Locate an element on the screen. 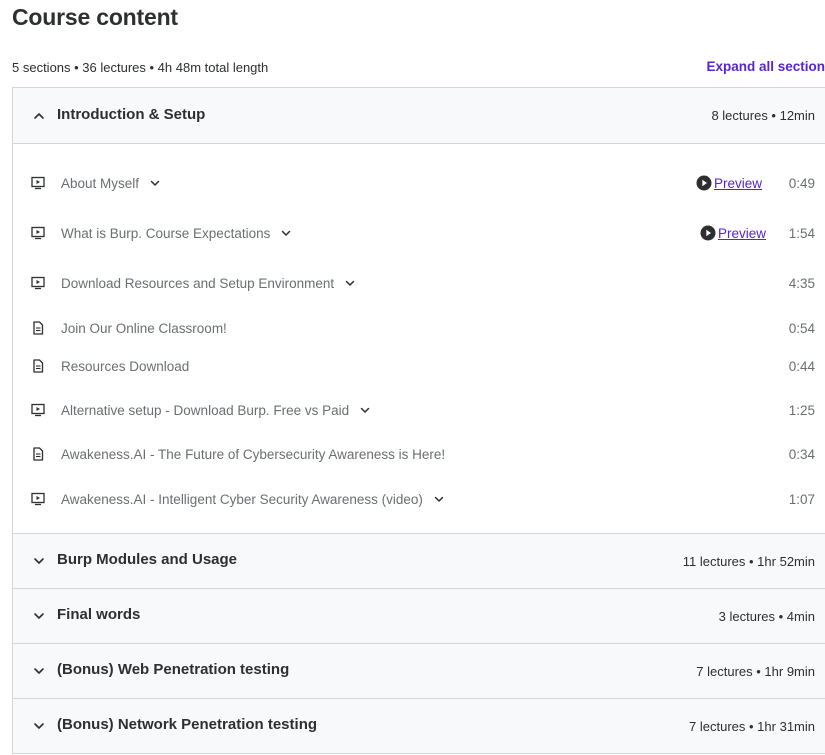 The image size is (825, 755). lecture-title-text: Join Our Online Classroom! is located at coordinates (144, 328).